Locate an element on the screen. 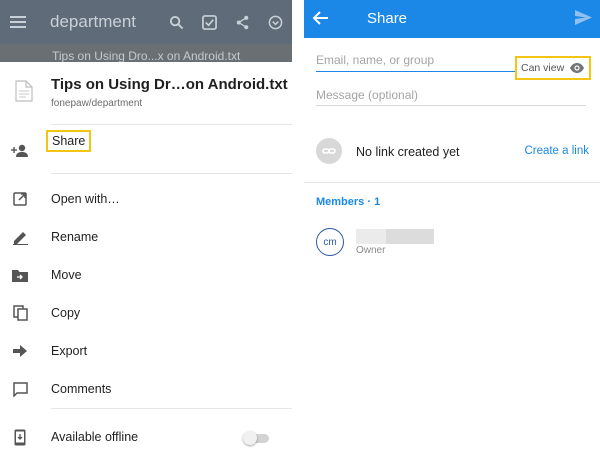  eye-icon is located at coordinates (577, 70).